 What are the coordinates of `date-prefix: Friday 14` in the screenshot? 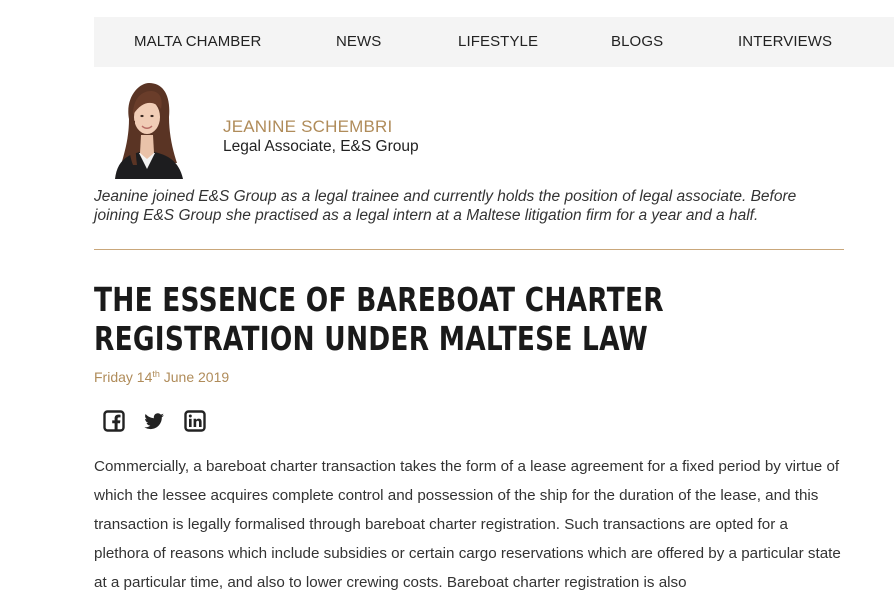 It's located at (123, 377).